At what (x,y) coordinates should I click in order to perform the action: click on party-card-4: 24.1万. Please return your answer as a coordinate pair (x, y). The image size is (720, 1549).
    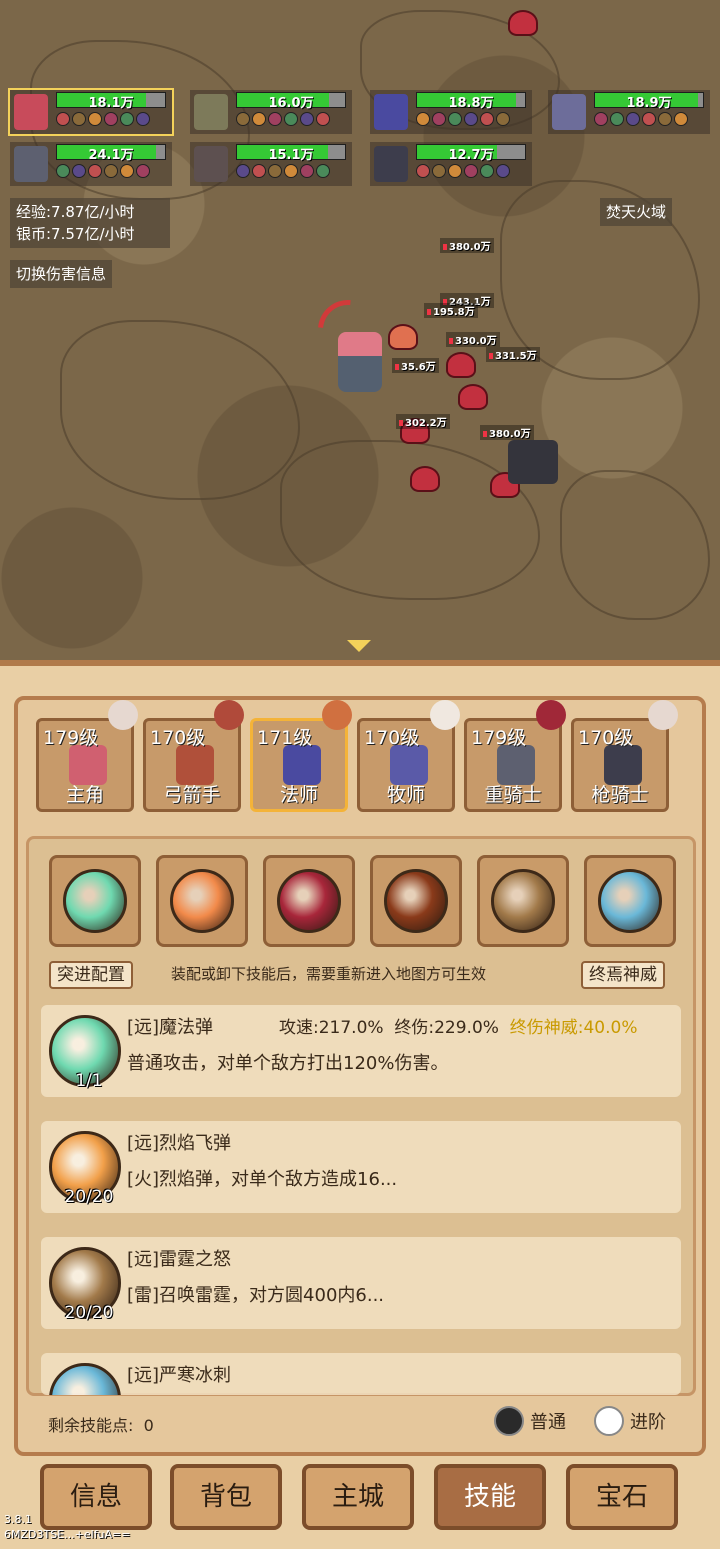
    Looking at the image, I should click on (91, 164).